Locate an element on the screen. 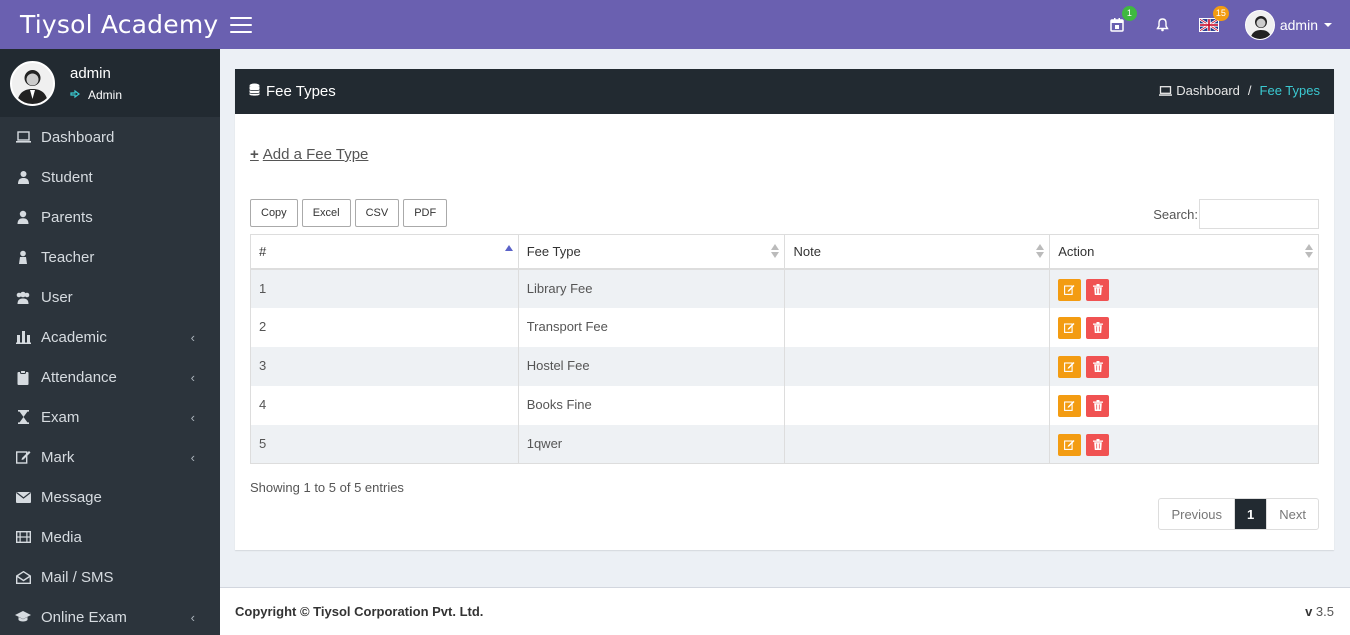 This screenshot has width=1350, height=635. column-header-label: Action is located at coordinates (1076, 251).